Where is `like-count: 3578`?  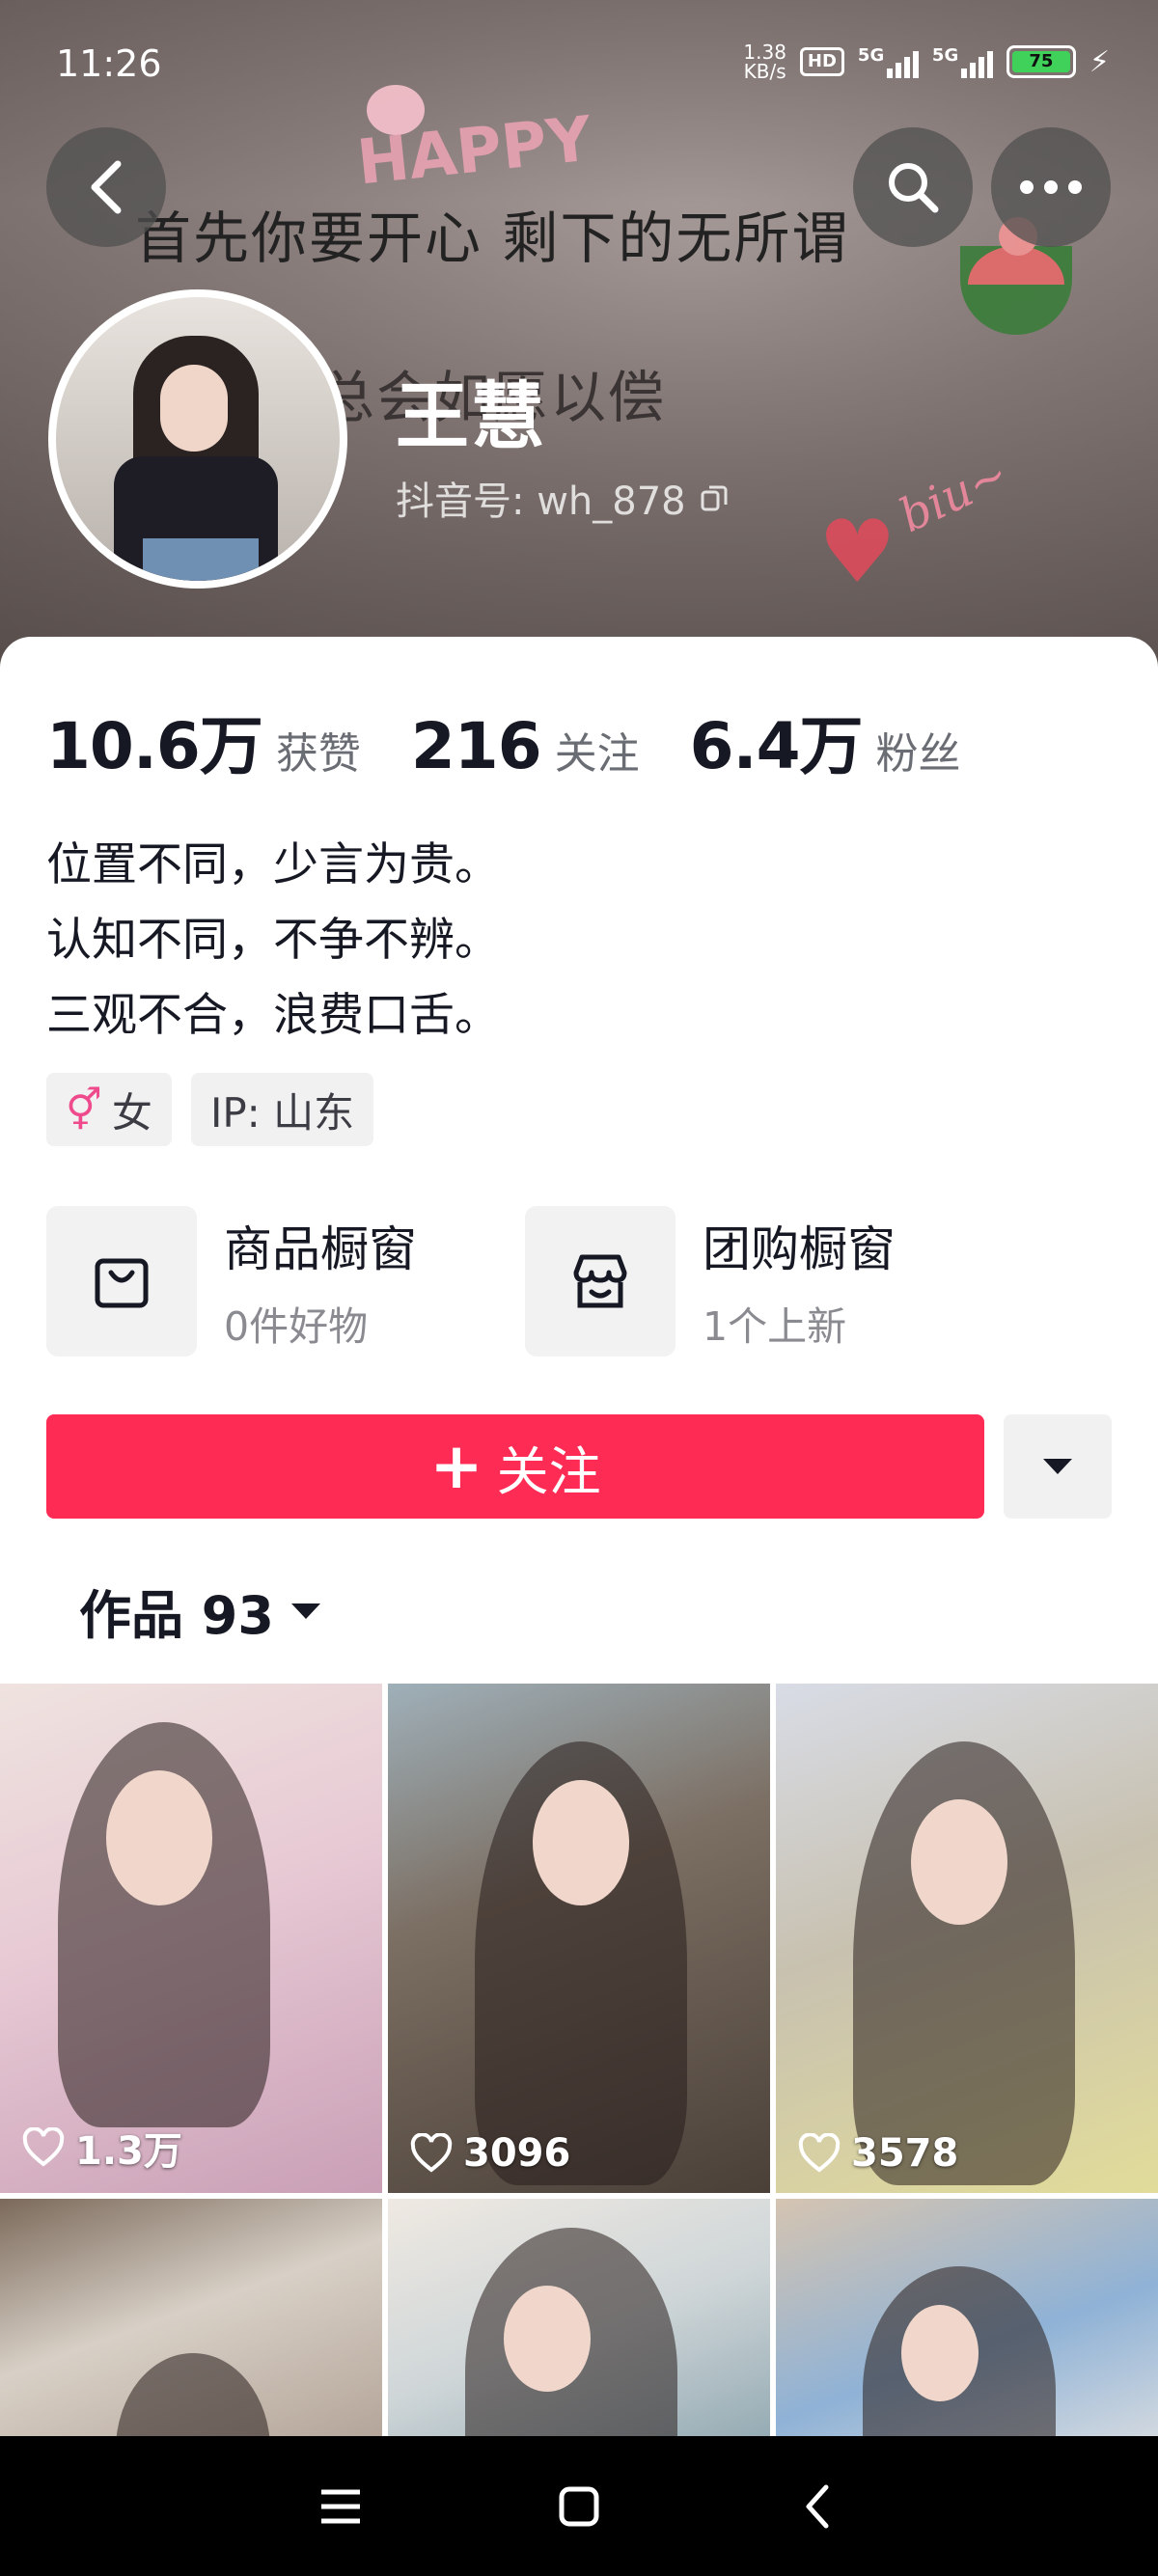
like-count: 3578 is located at coordinates (877, 2154).